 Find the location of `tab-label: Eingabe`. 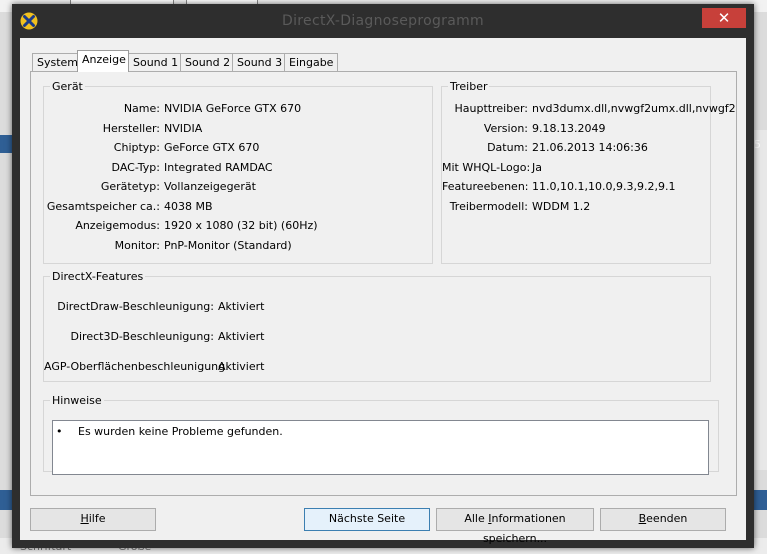

tab-label: Eingabe is located at coordinates (311, 62).